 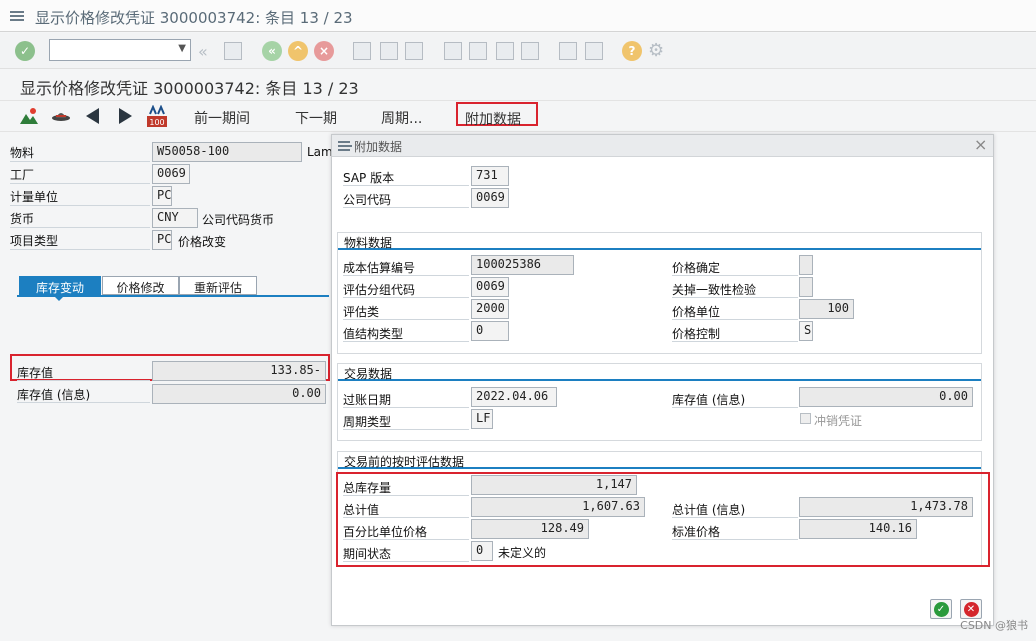 What do you see at coordinates (29, 116) in the screenshot?
I see `mountain-icon` at bounding box center [29, 116].